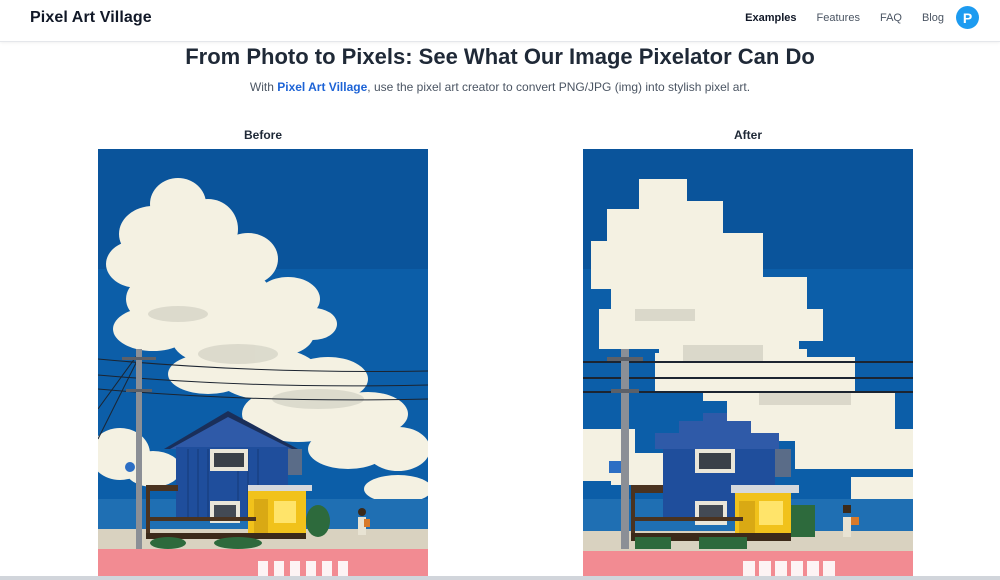  I want to click on nav-links: Examples Features FAQ Blog, so click(834, 18).